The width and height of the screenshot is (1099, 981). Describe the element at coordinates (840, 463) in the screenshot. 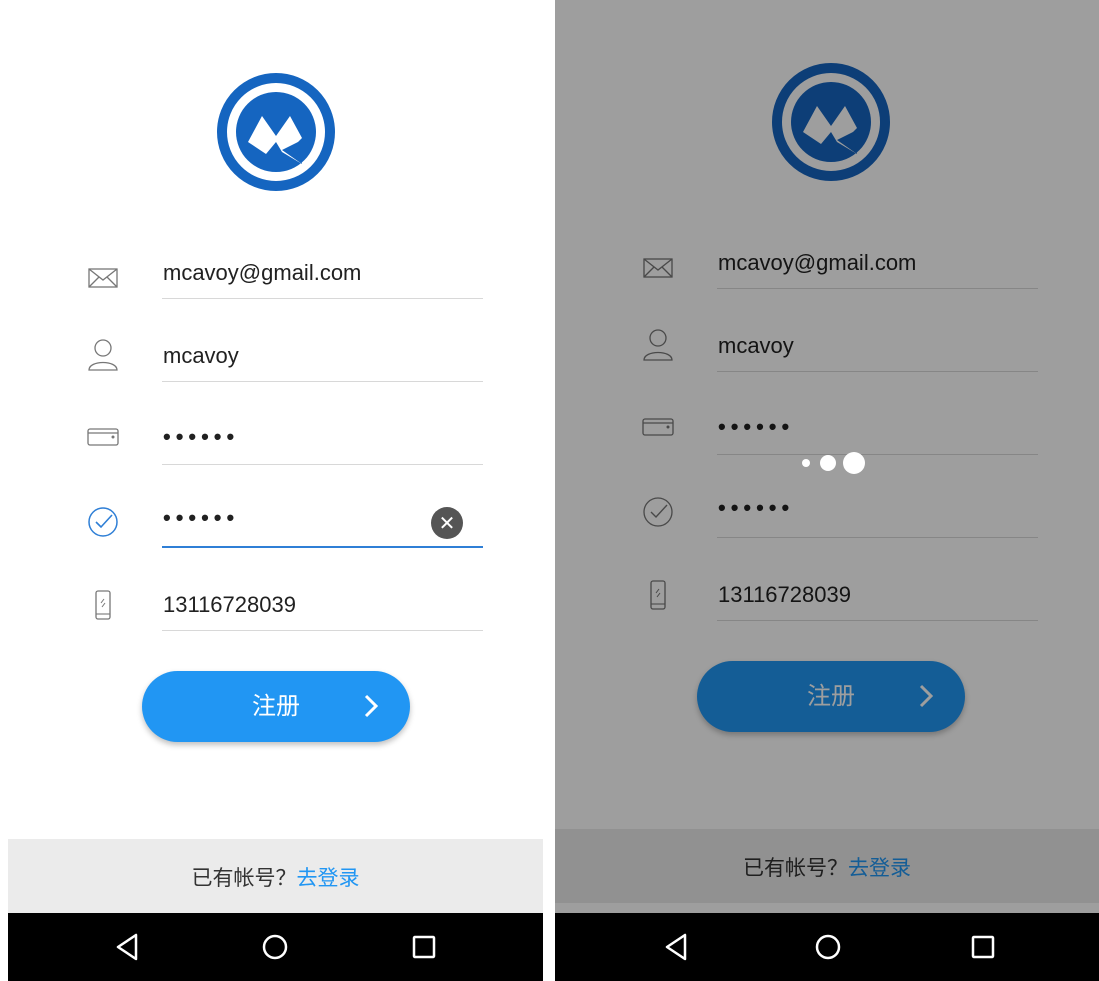

I see `loading-spinner-icon` at that location.